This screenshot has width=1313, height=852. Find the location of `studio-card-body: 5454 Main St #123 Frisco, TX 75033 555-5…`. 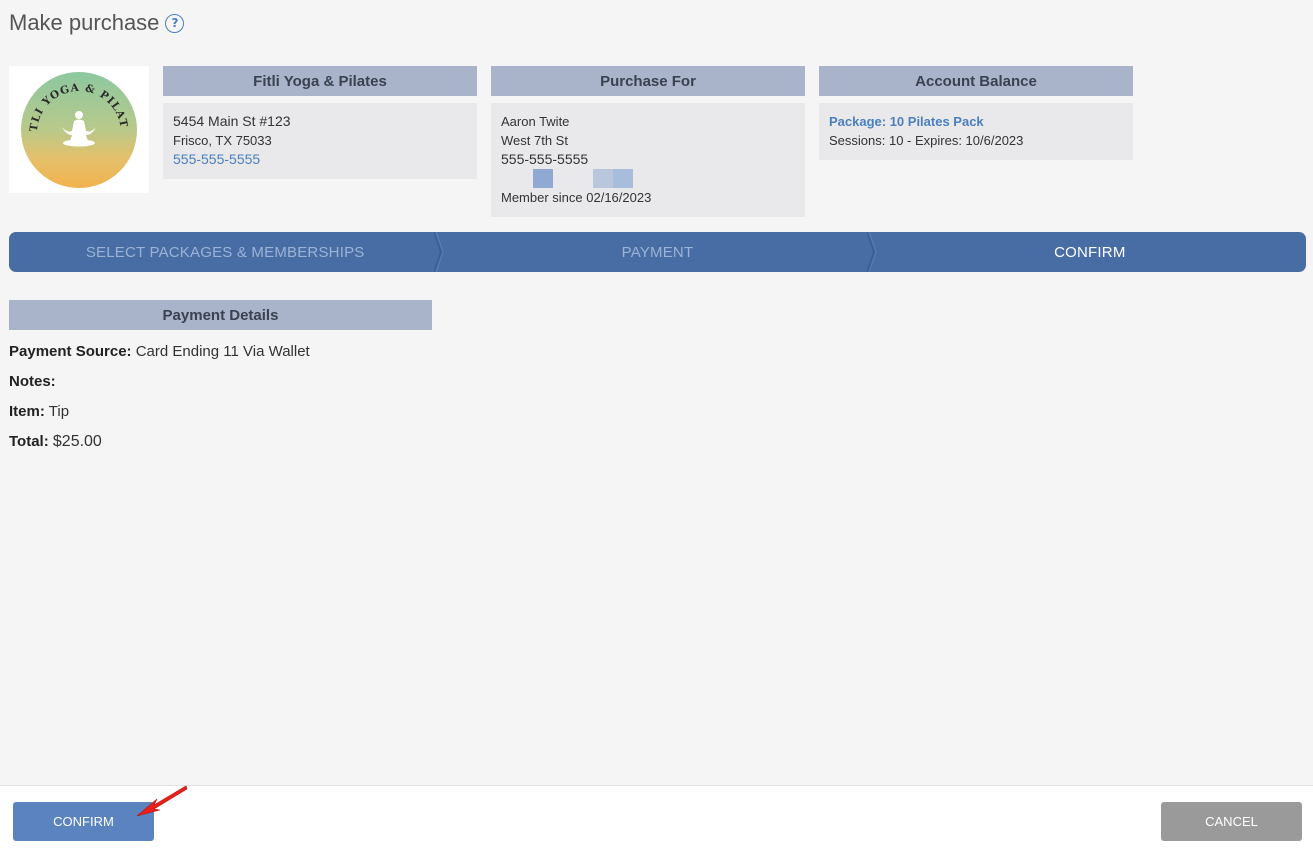

studio-card-body: 5454 Main St #123 Frisco, TX 75033 555-5… is located at coordinates (320, 141).